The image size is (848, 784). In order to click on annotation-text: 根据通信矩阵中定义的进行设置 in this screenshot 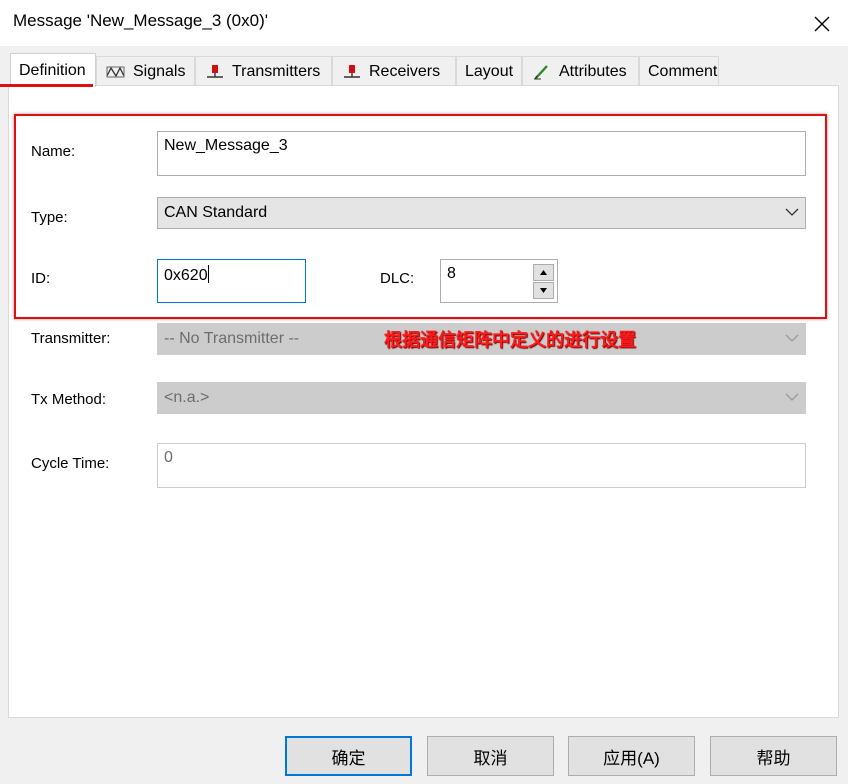, I will do `click(510, 340)`.